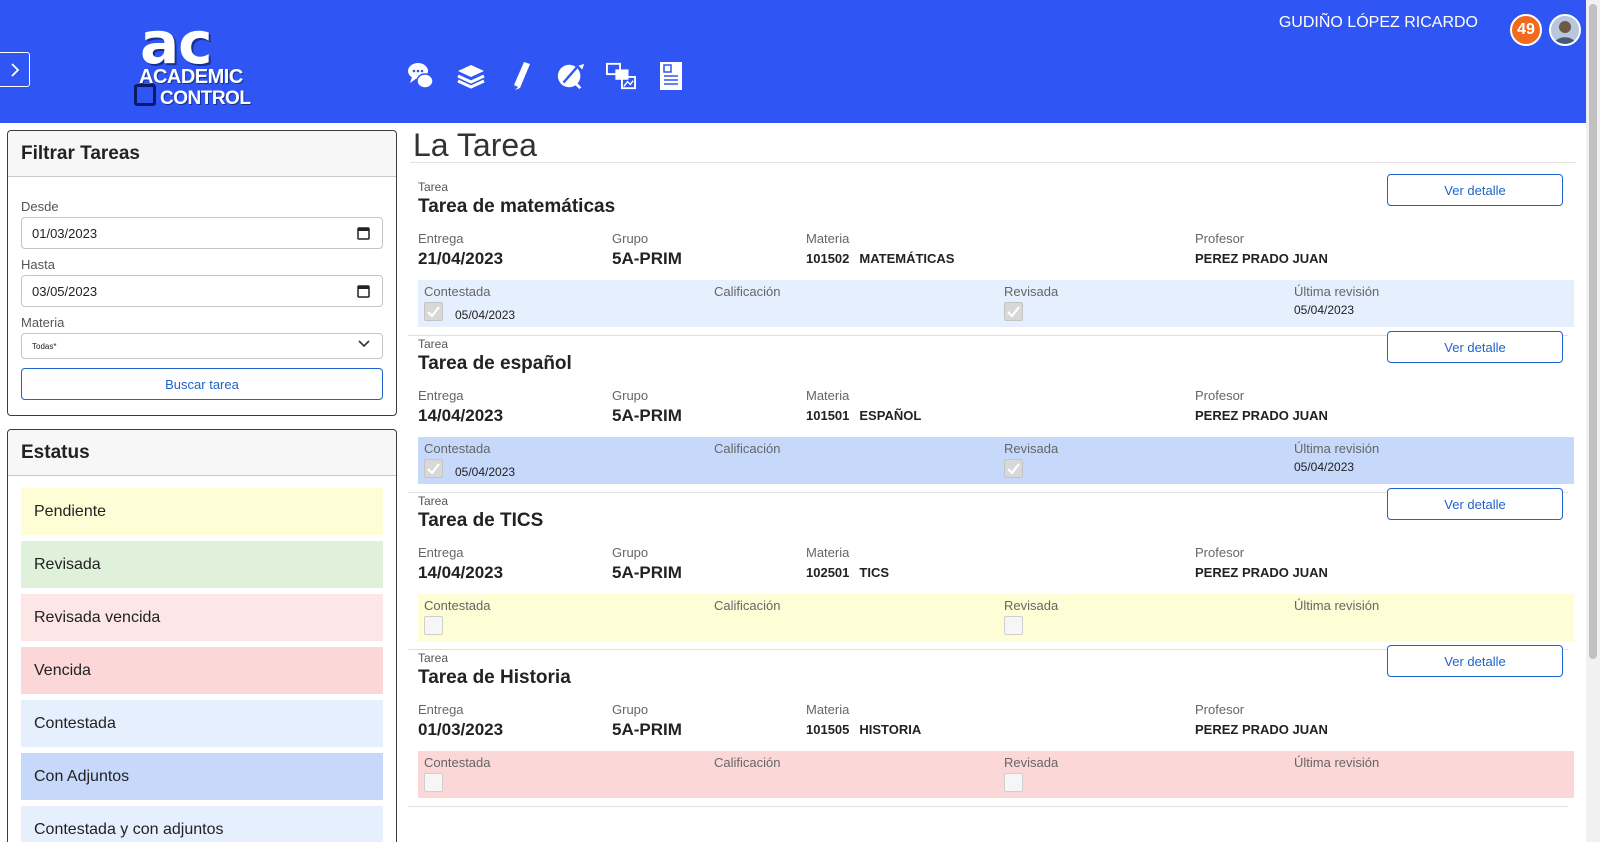 Image resolution: width=1600 pixels, height=842 pixels. What do you see at coordinates (1526, 30) in the screenshot?
I see `notification-badge: 49` at bounding box center [1526, 30].